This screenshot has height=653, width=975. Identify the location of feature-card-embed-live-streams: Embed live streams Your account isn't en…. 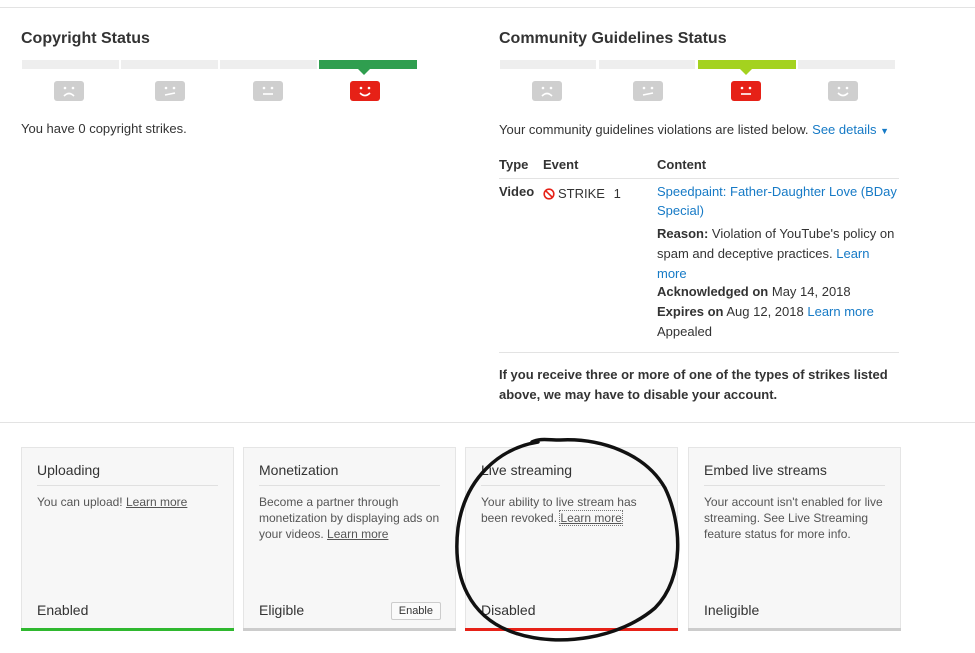
(794, 539).